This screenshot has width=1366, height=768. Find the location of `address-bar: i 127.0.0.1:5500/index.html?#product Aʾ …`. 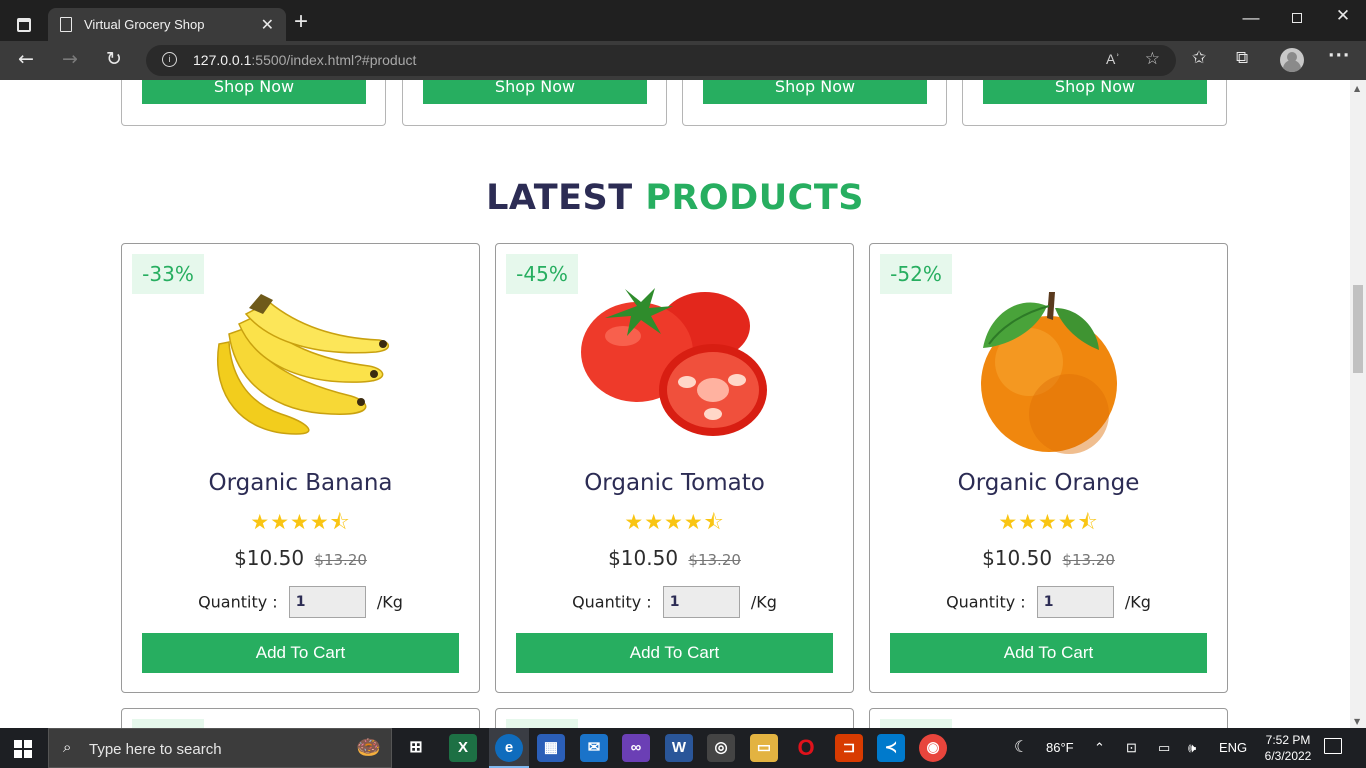

address-bar: i 127.0.0.1:5500/index.html?#product Aʾ … is located at coordinates (661, 60).